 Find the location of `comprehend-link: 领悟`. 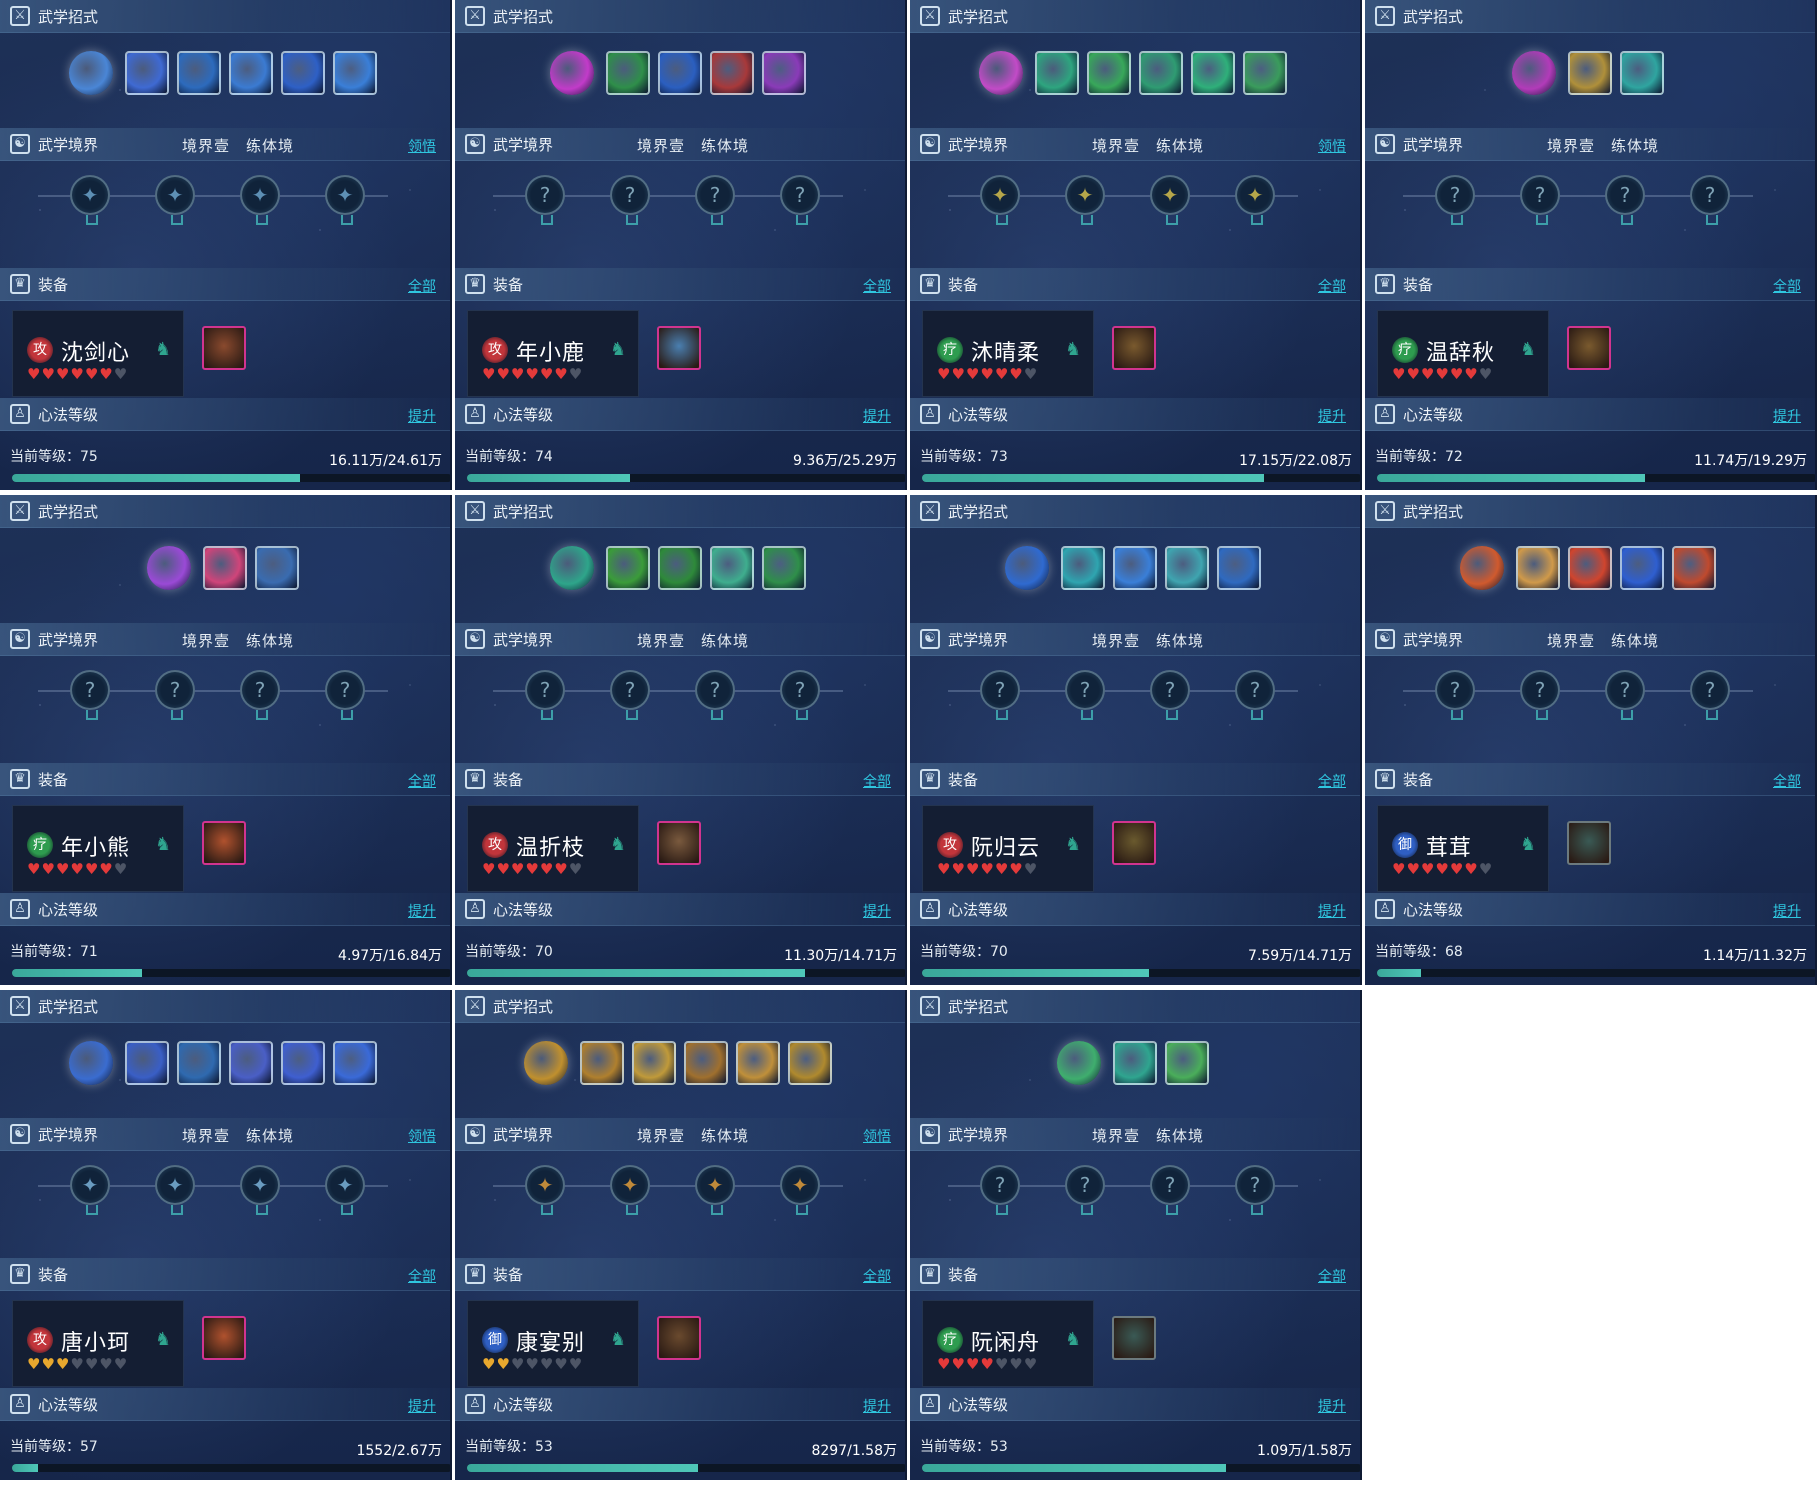

comprehend-link: 领悟 is located at coordinates (422, 1136).